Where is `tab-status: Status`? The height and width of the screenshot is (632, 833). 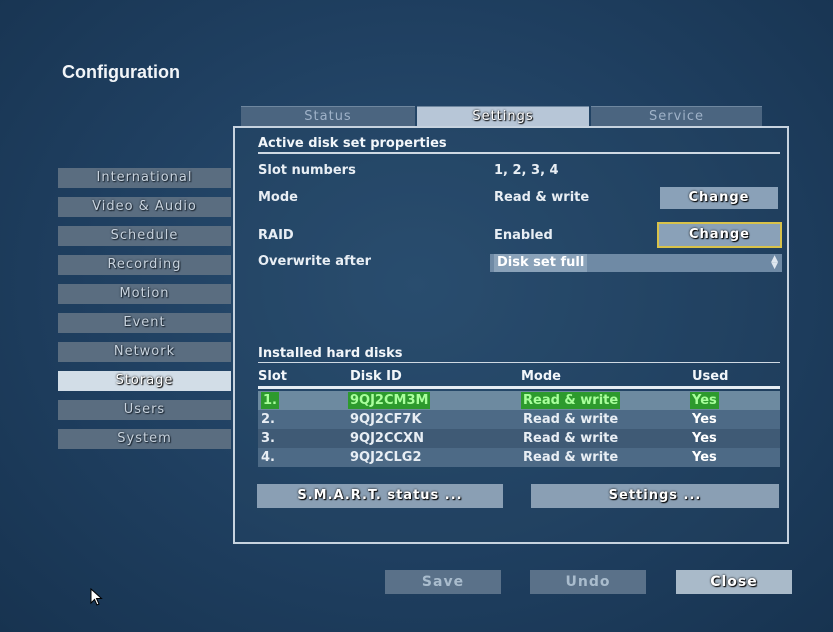
tab-status: Status is located at coordinates (328, 116).